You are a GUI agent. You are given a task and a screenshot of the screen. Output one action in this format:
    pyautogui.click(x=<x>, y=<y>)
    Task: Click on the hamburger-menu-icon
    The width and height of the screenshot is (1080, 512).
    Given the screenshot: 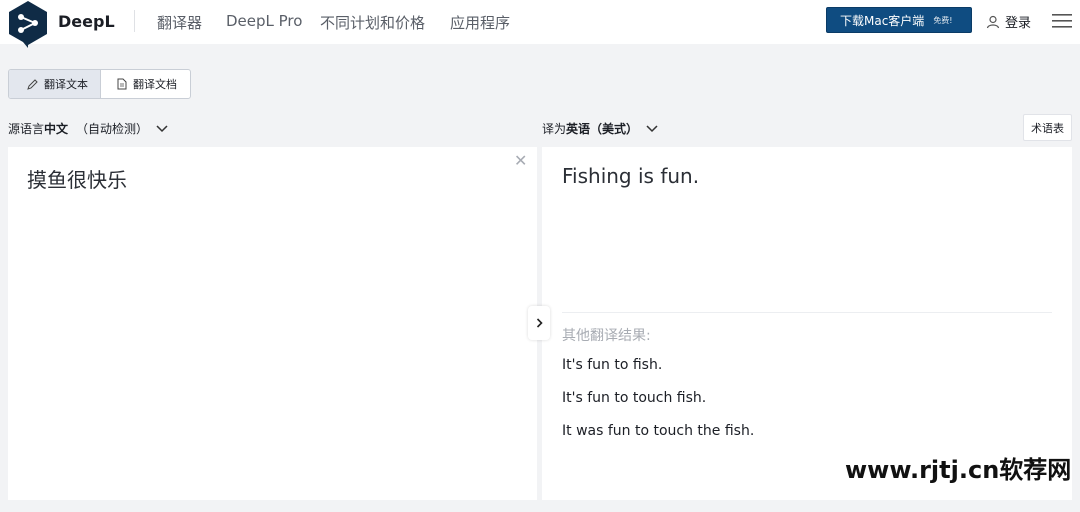 What is the action you would take?
    pyautogui.click(x=1062, y=21)
    